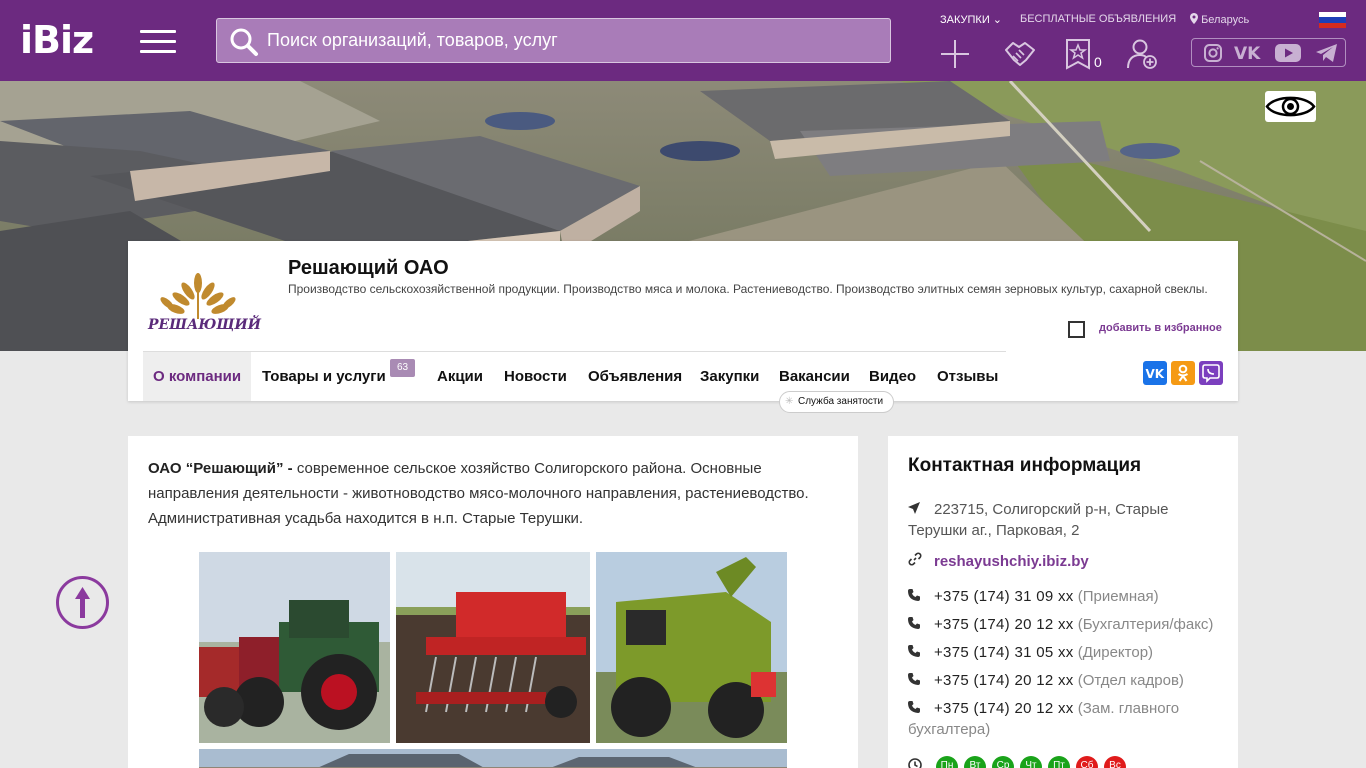 The height and width of the screenshot is (768, 1366). Describe the element at coordinates (1003, 762) in the screenshot. I see `day-badge: Ср` at that location.